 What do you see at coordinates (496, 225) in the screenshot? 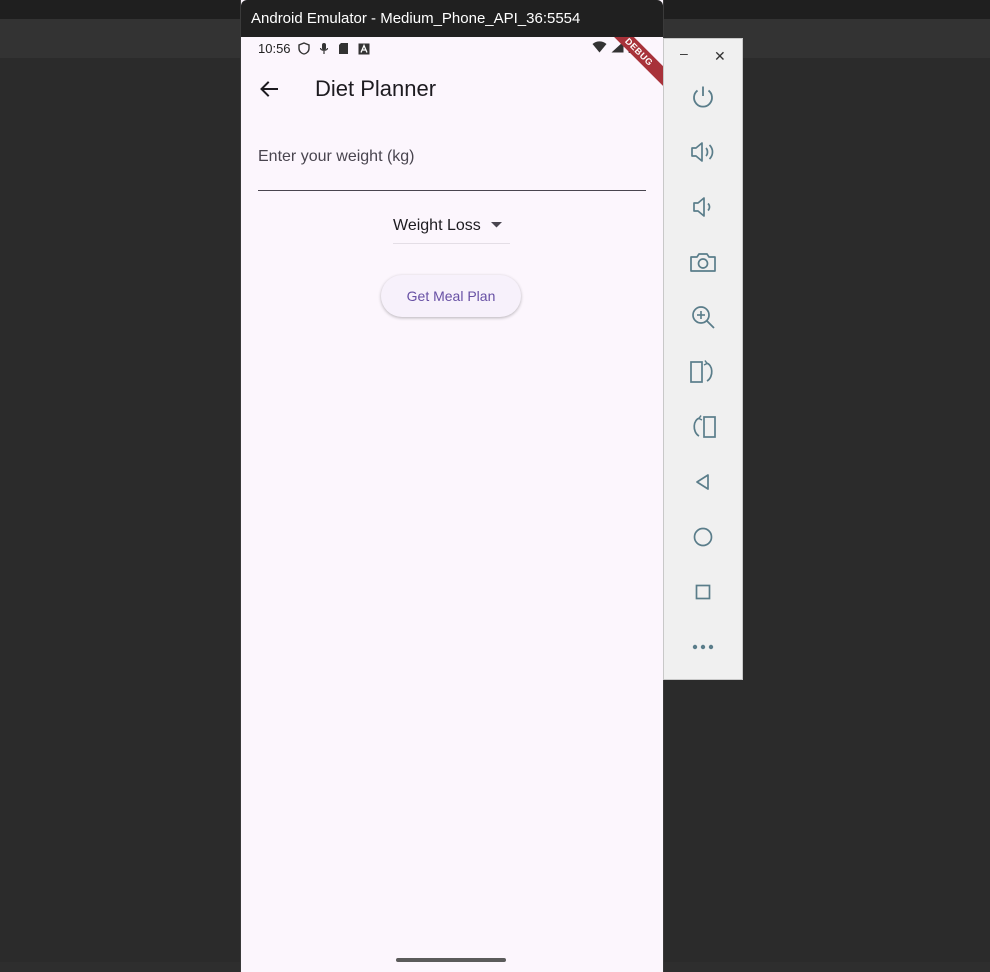
I see `dropdown-arrow-icon` at bounding box center [496, 225].